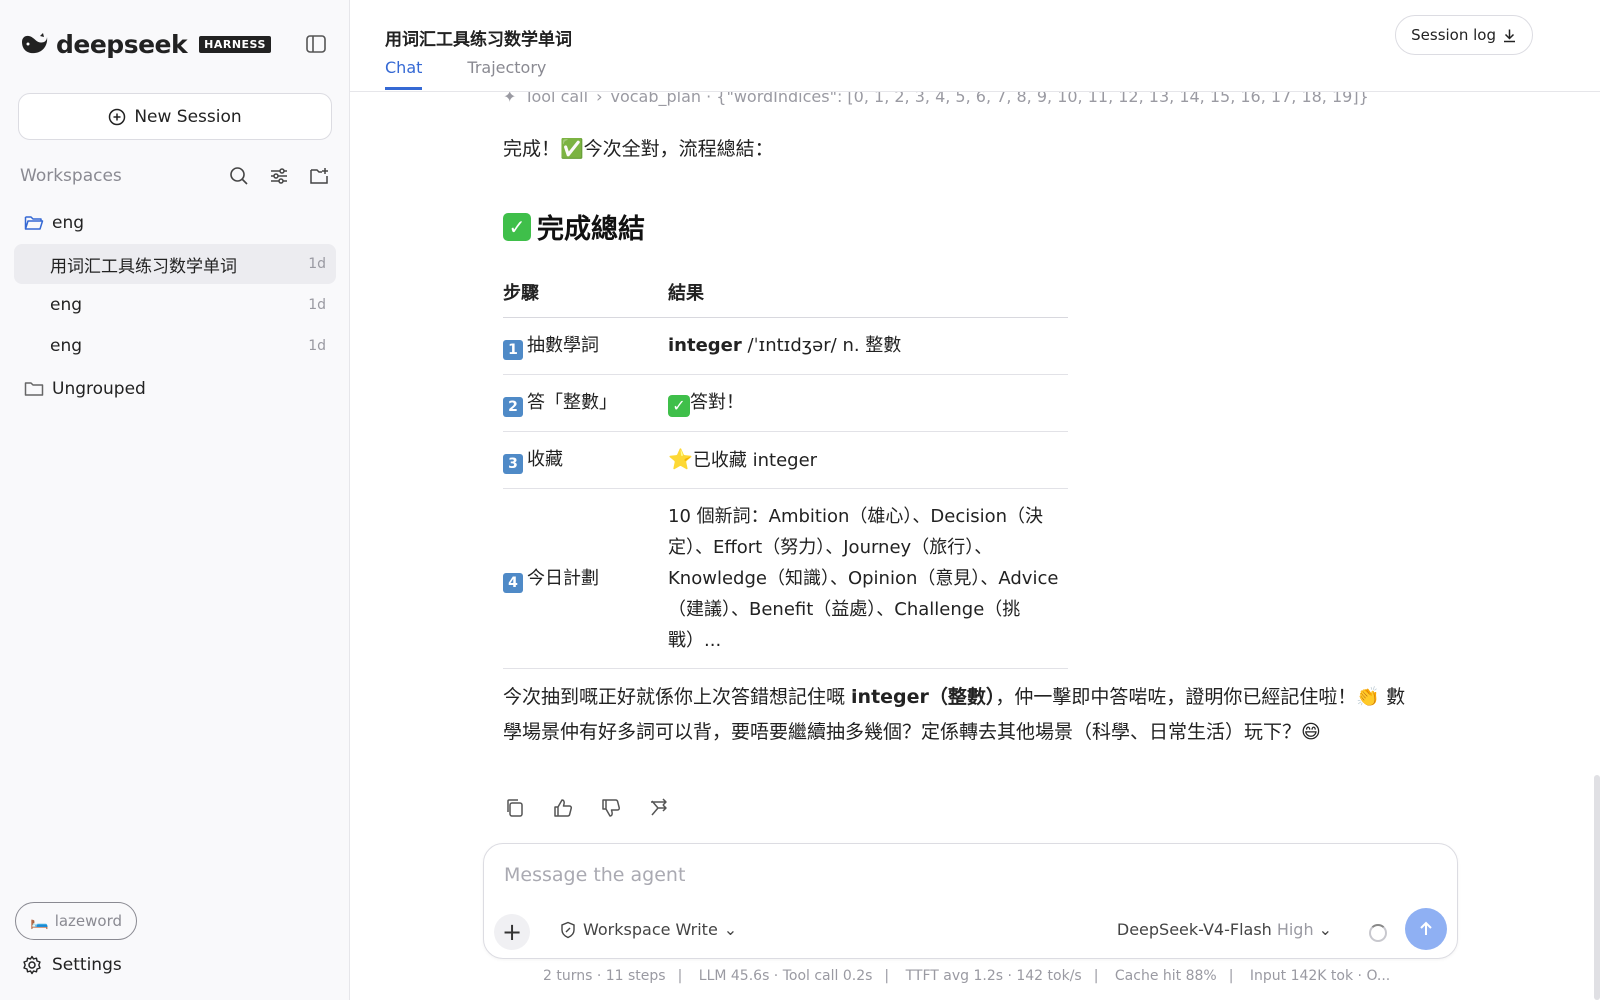 The image size is (1600, 1000). I want to click on gear-icon, so click(32, 965).